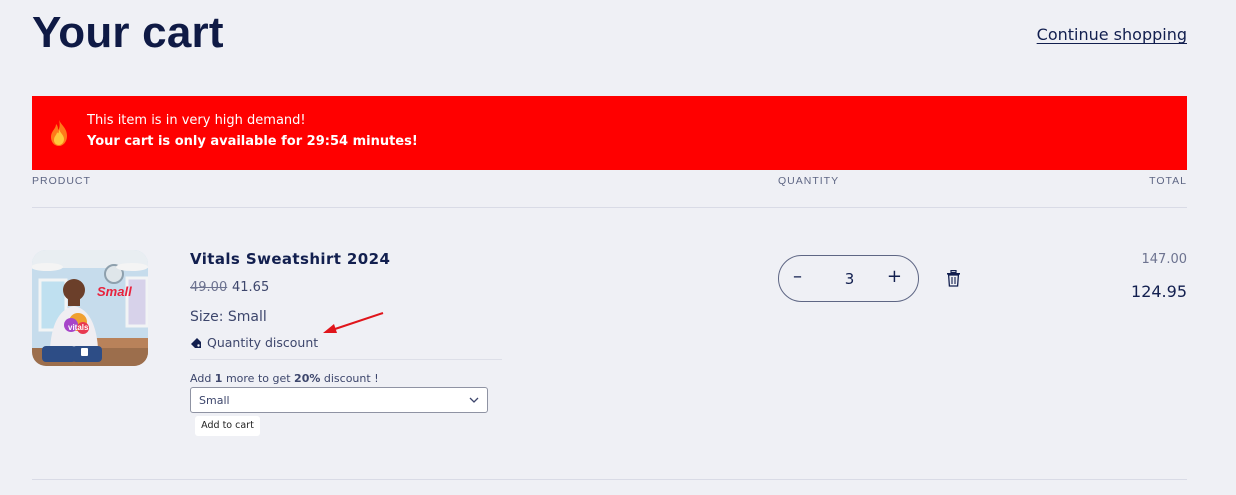 Image resolution: width=1236 pixels, height=495 pixels. What do you see at coordinates (1159, 291) in the screenshot?
I see `line-total-discounted: 124.95` at bounding box center [1159, 291].